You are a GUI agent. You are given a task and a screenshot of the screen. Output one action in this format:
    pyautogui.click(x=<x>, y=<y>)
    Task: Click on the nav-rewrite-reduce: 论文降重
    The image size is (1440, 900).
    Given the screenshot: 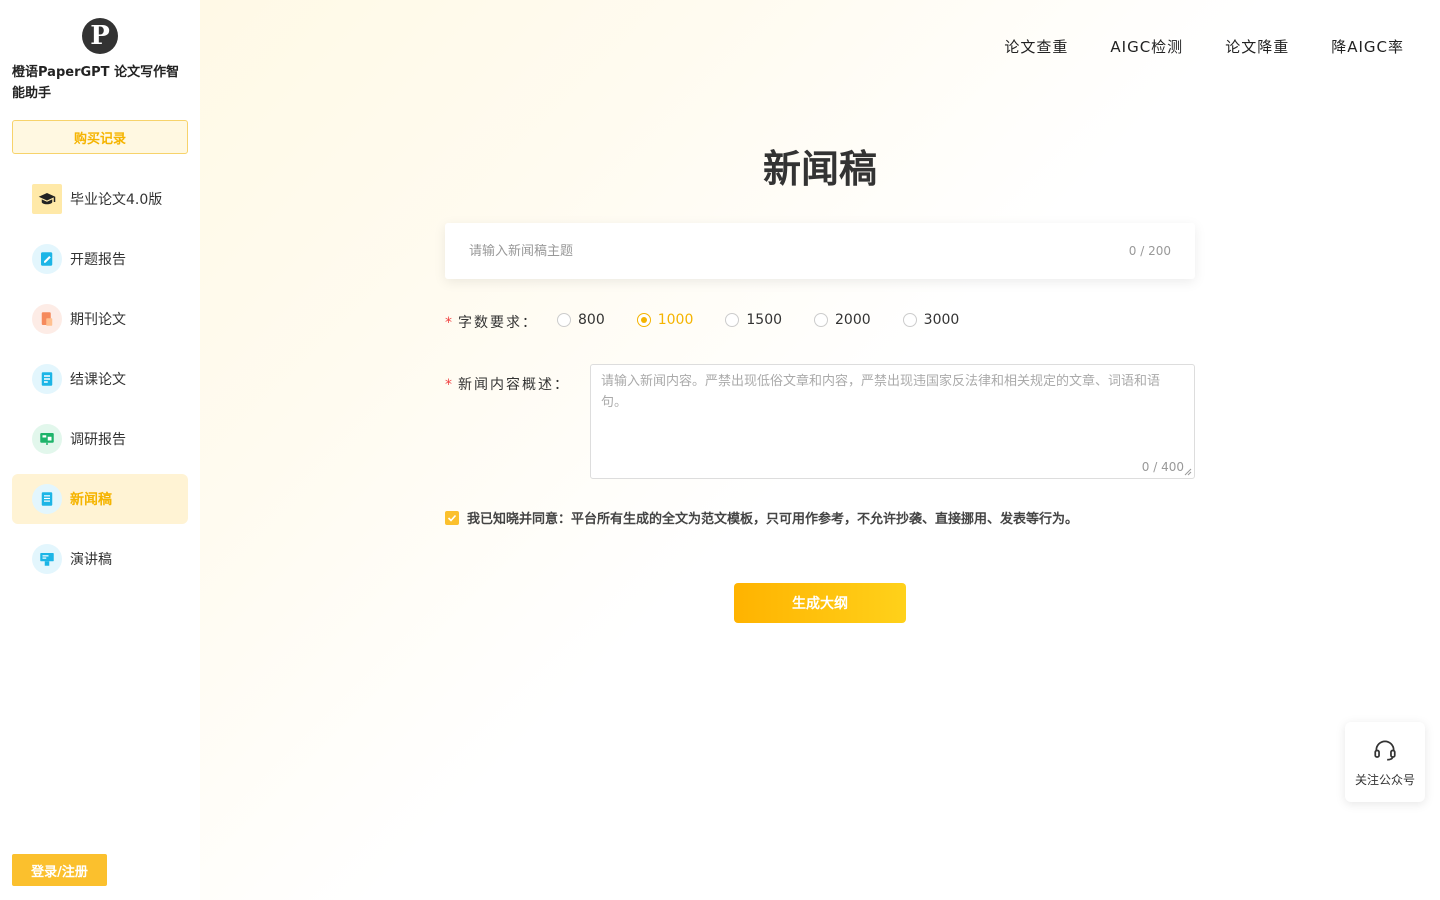 What is the action you would take?
    pyautogui.click(x=1257, y=46)
    